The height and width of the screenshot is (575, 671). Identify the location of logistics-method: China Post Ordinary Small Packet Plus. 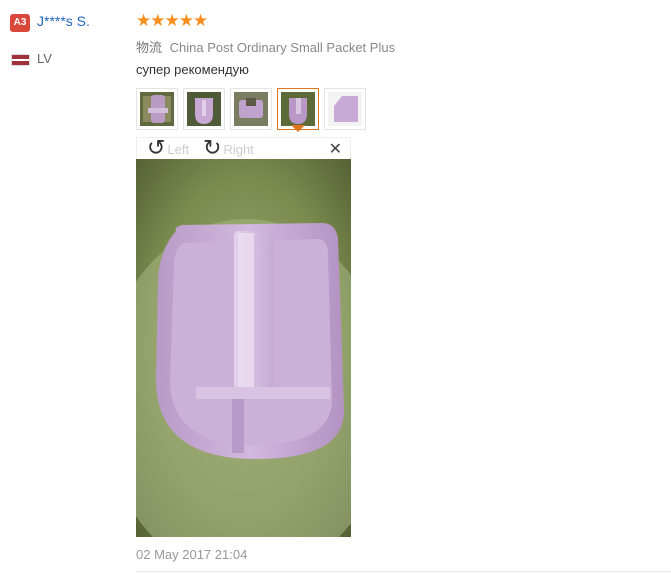
(282, 47).